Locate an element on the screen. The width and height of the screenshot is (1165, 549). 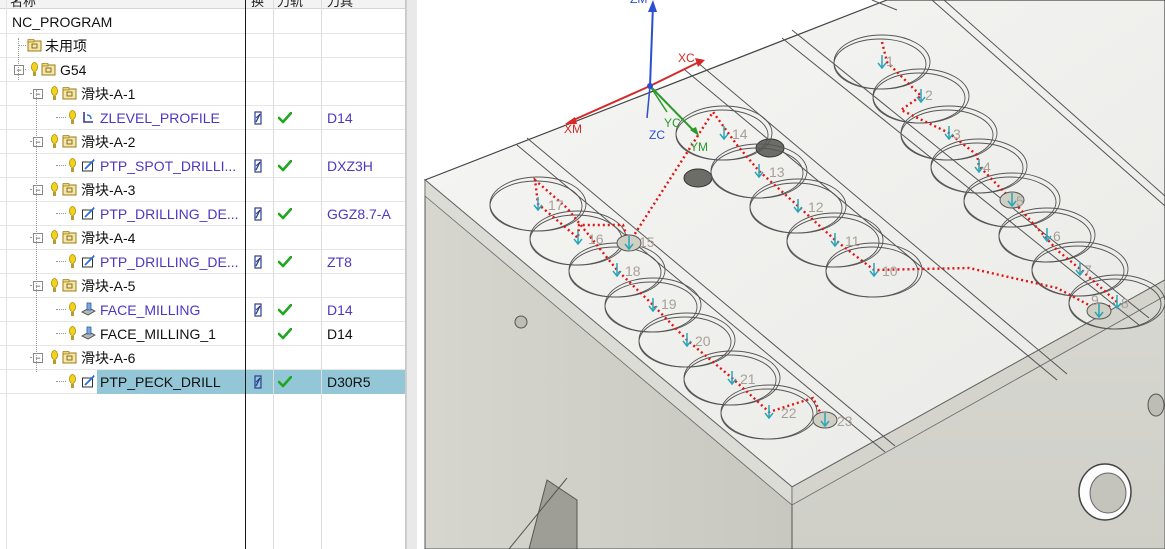
axis-label-zc: ZC is located at coordinates (657, 135).